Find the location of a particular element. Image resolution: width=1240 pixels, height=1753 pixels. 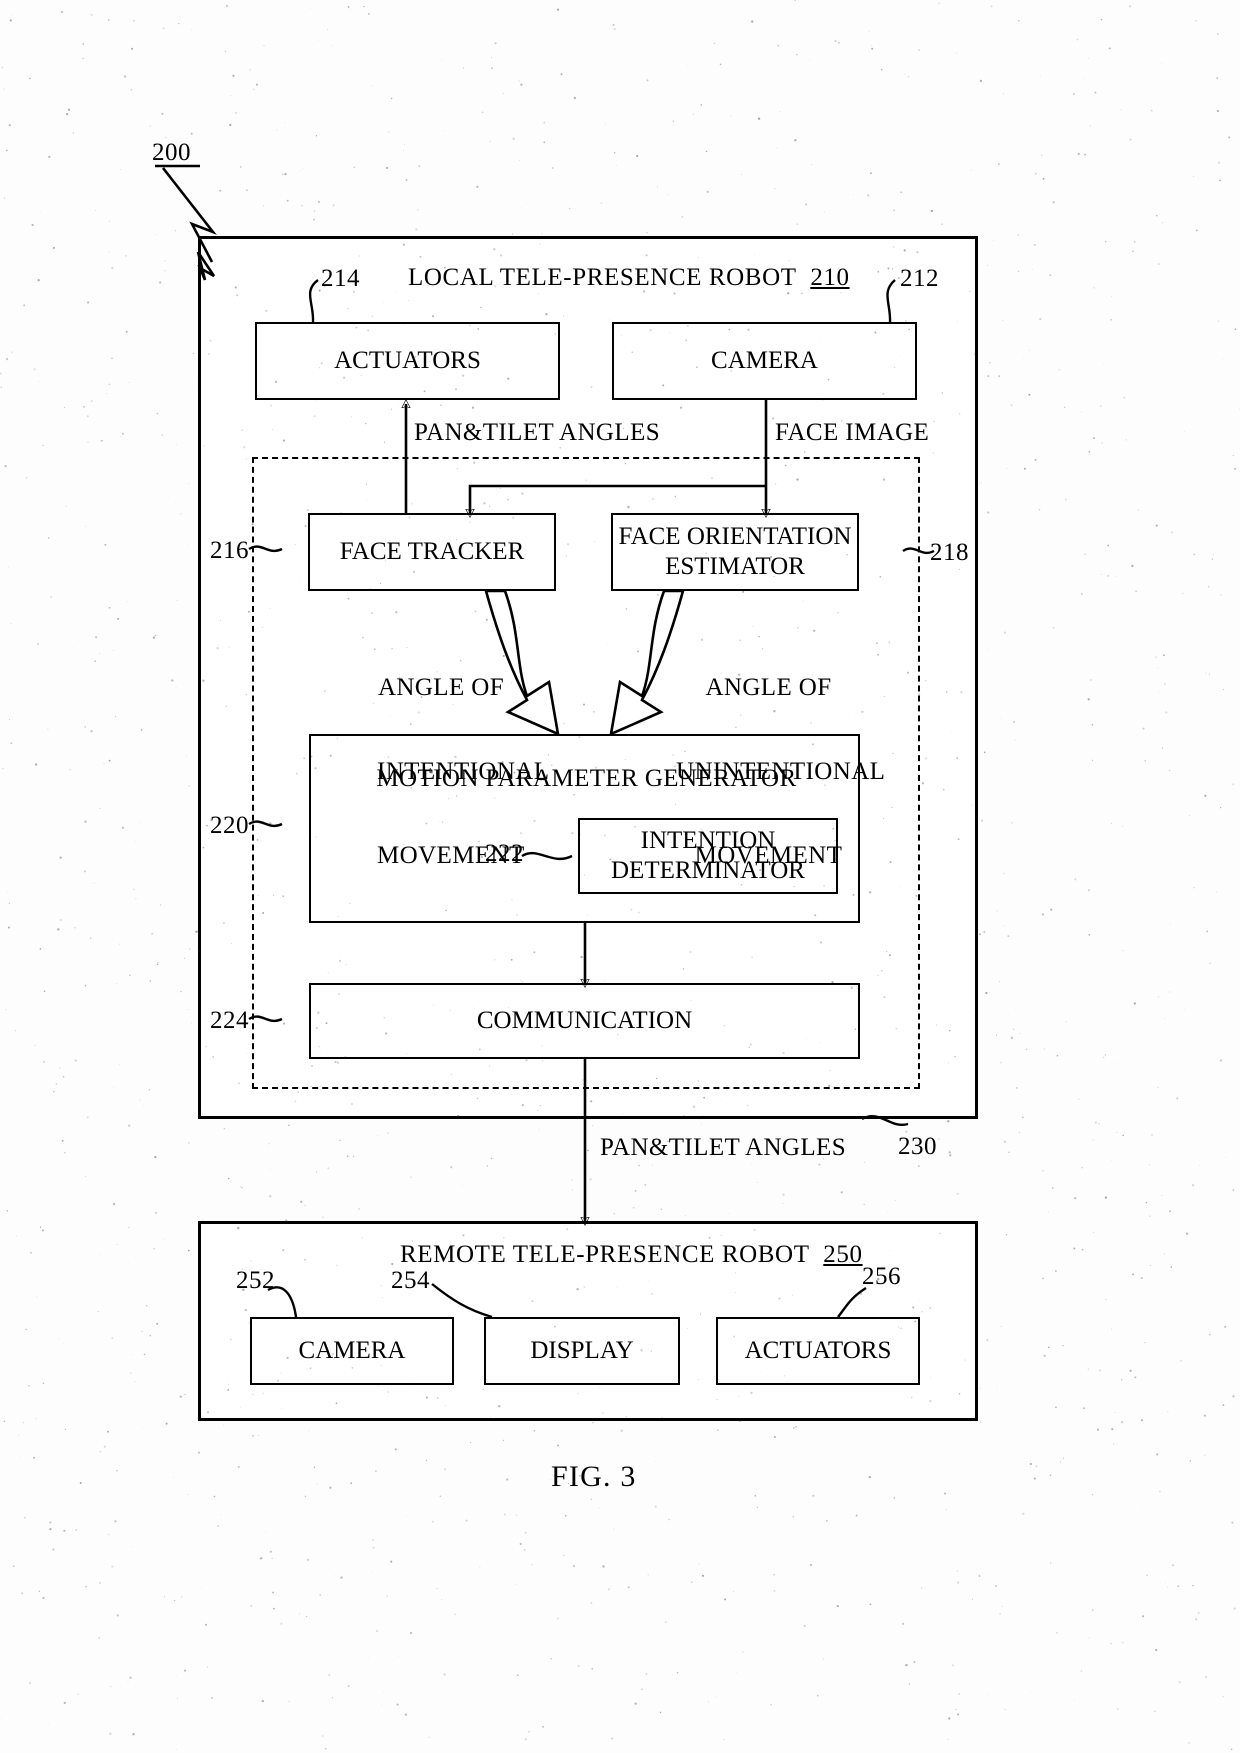

angle-intentional-movement-label: ANGLE OF INTENTIONAL MOVEMENT is located at coordinates (463, 772).